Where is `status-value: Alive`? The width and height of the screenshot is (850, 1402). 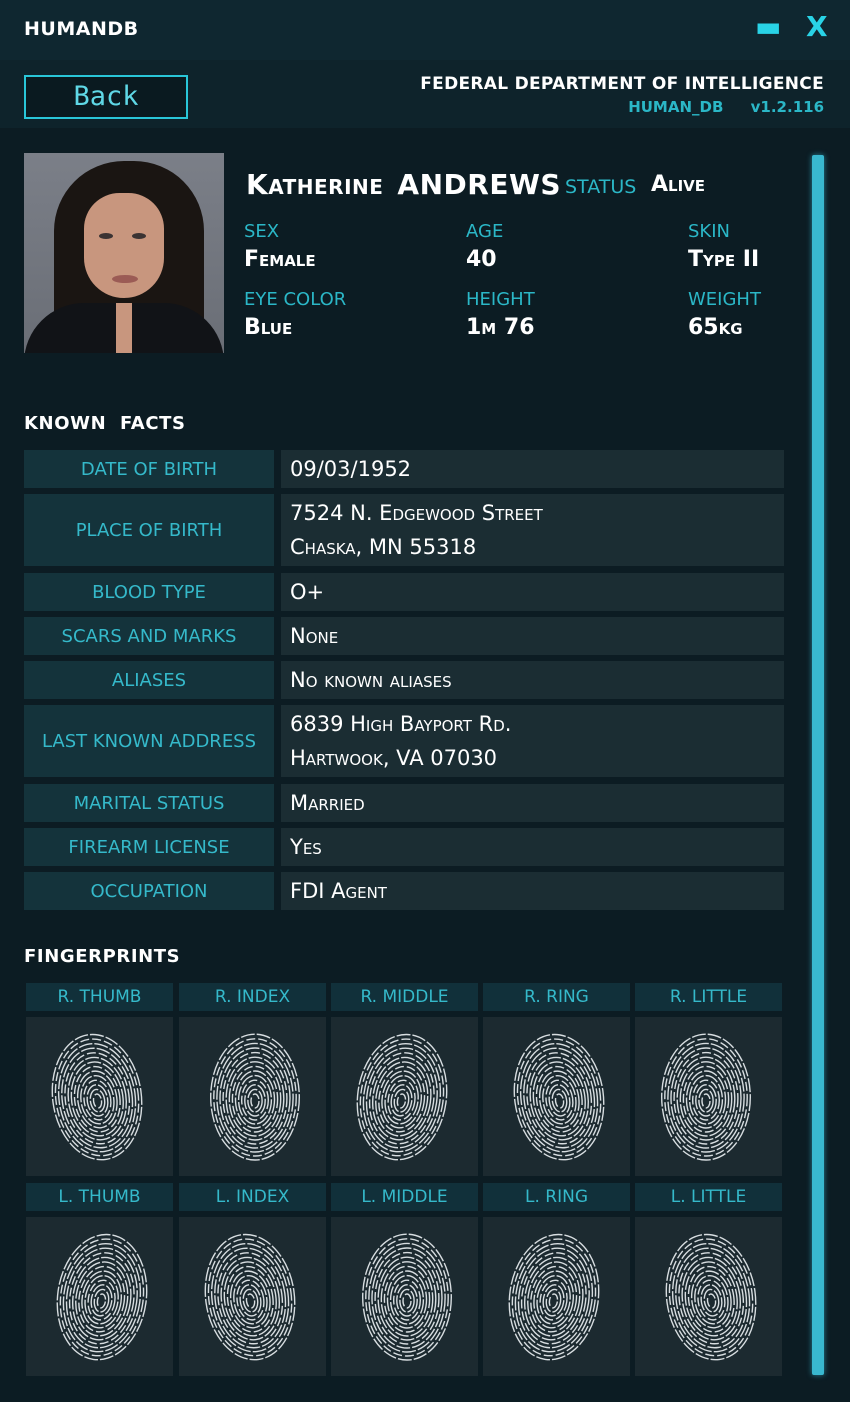
status-value: Alive is located at coordinates (678, 184).